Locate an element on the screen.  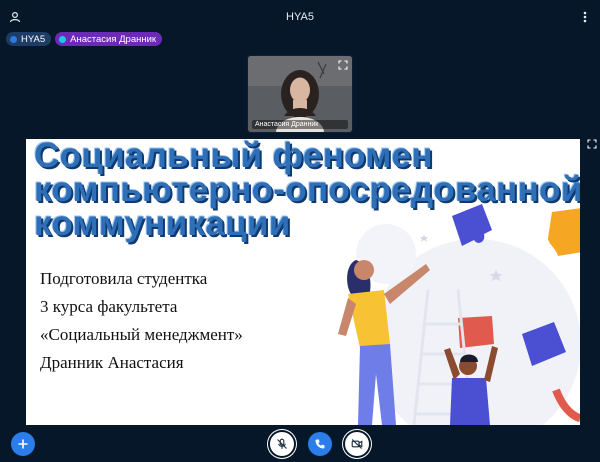
camera-button is located at coordinates (357, 444).